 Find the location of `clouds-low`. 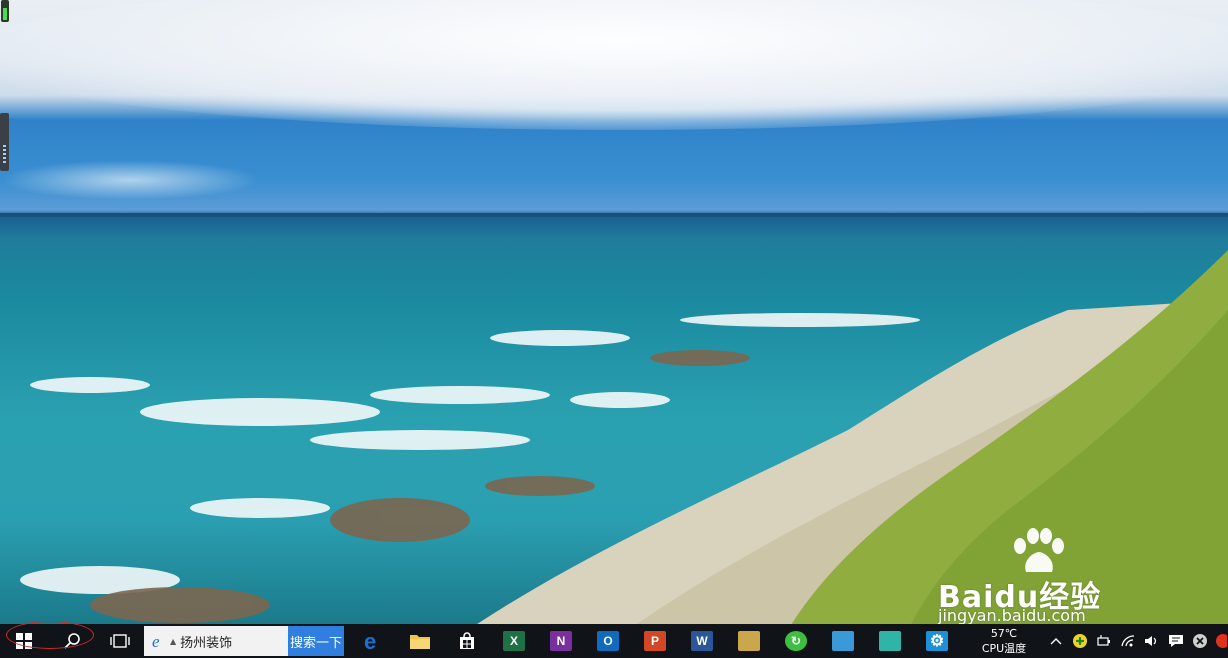

clouds-low is located at coordinates (130, 180).